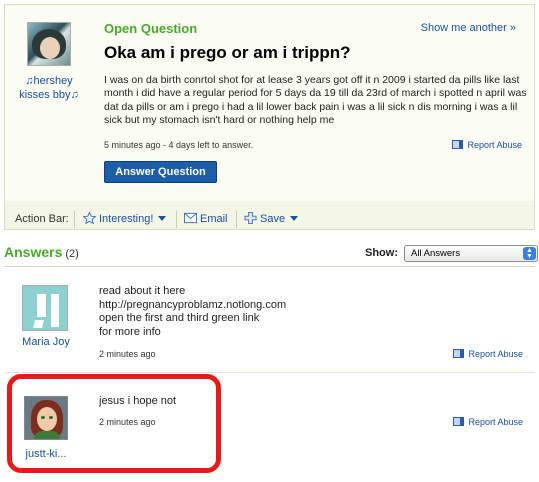  I want to click on answer-line: for more info, so click(130, 331).